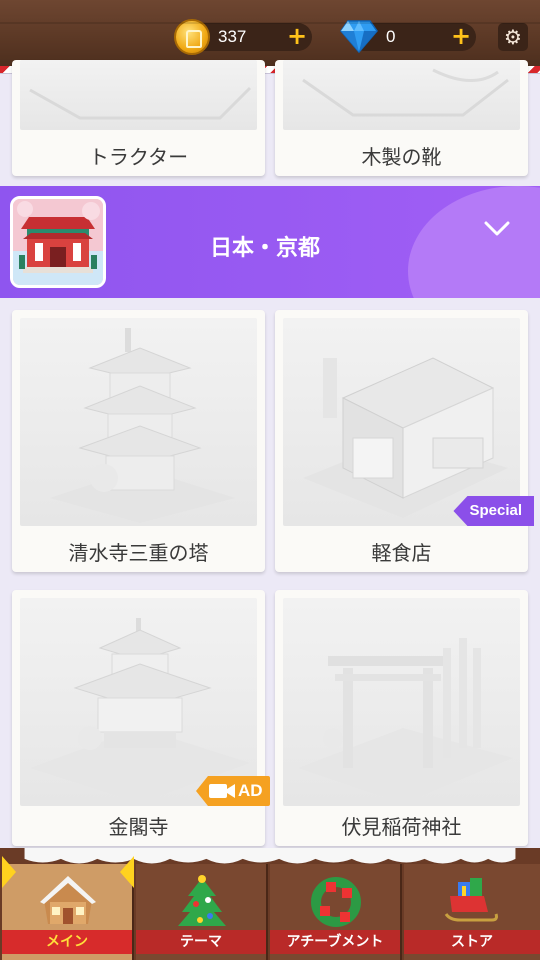 The height and width of the screenshot is (960, 540). What do you see at coordinates (472, 942) in the screenshot?
I see `tab-label: ストア` at bounding box center [472, 942].